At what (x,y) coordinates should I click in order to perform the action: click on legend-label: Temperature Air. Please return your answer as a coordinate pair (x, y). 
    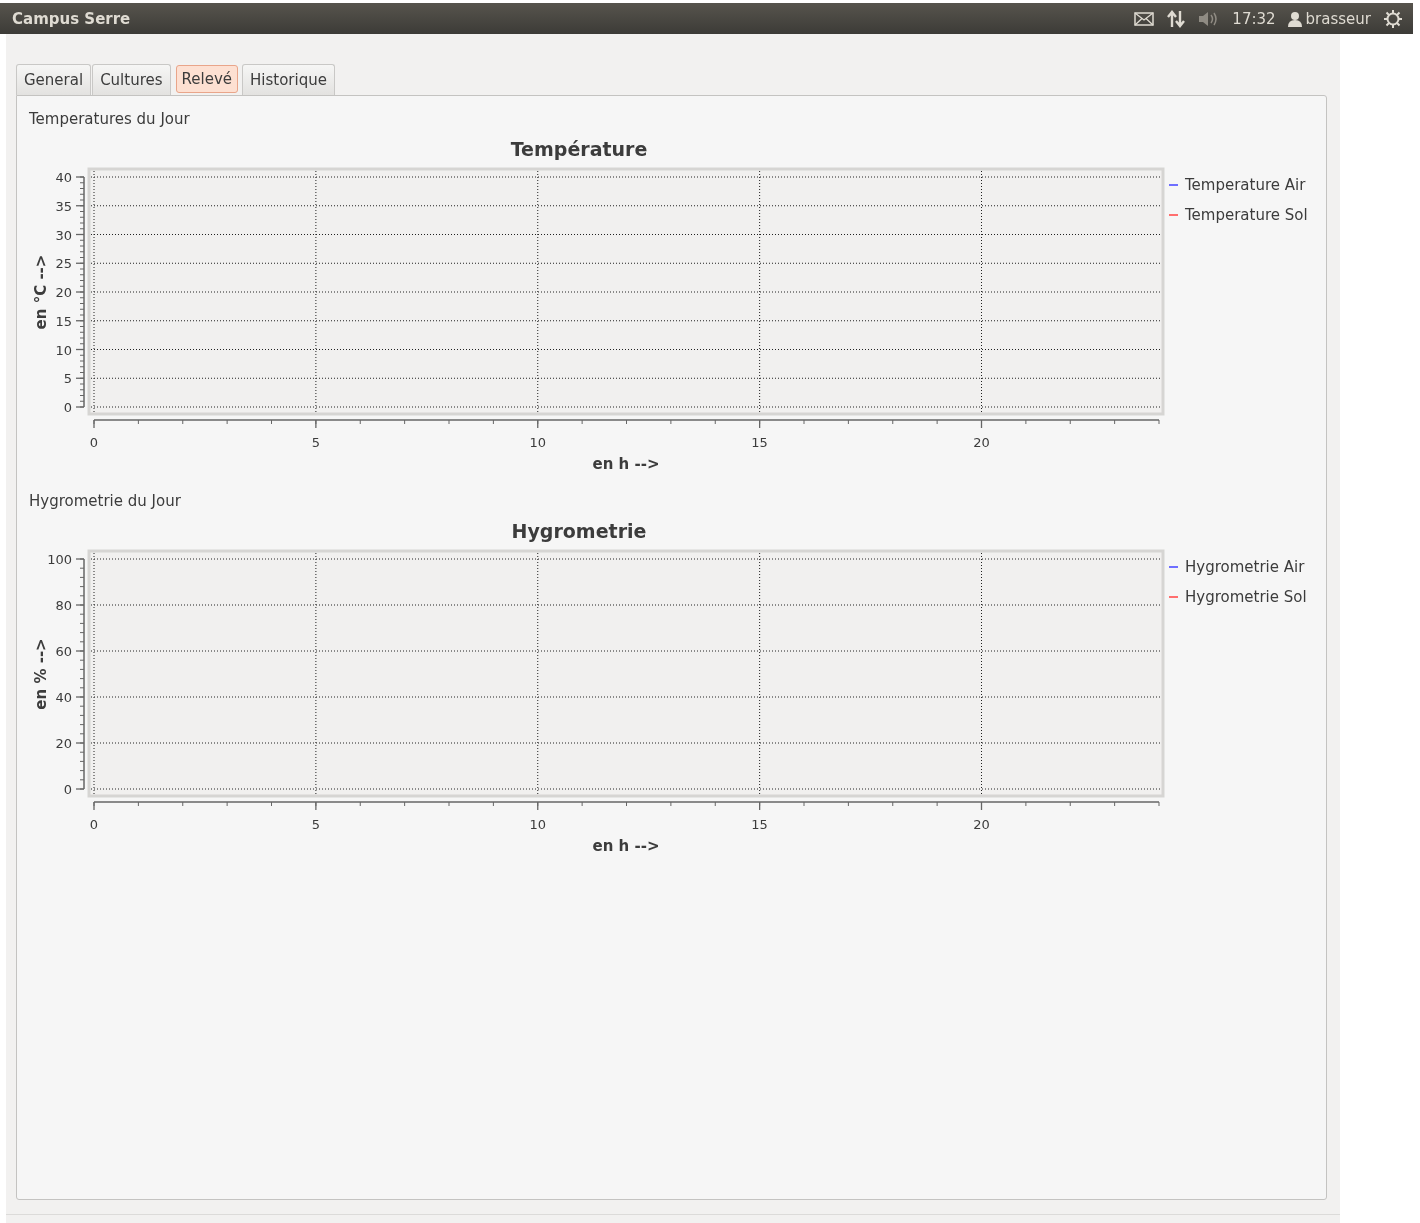
    Looking at the image, I should click on (1245, 185).